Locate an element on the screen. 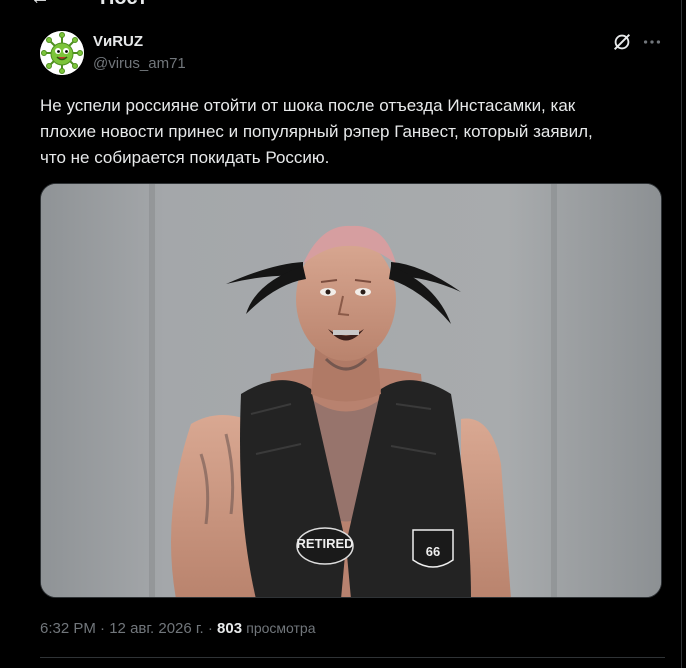 The height and width of the screenshot is (668, 686). patch-66-text: 66 is located at coordinates (433, 551).